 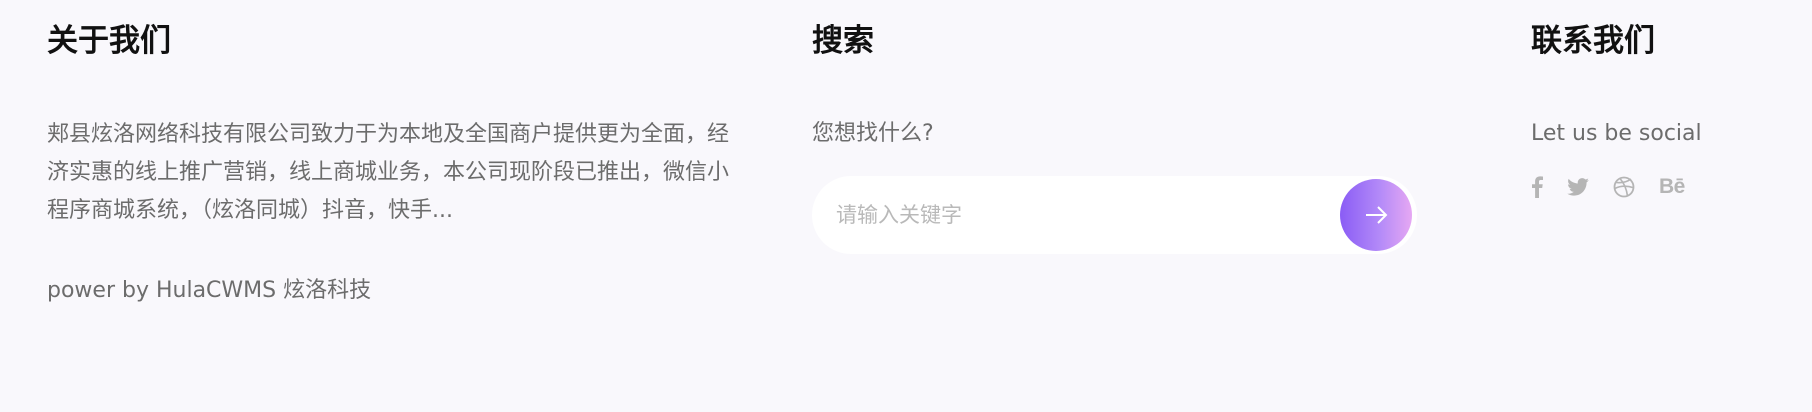 I want to click on arrow-right-icon, so click(x=1377, y=215).